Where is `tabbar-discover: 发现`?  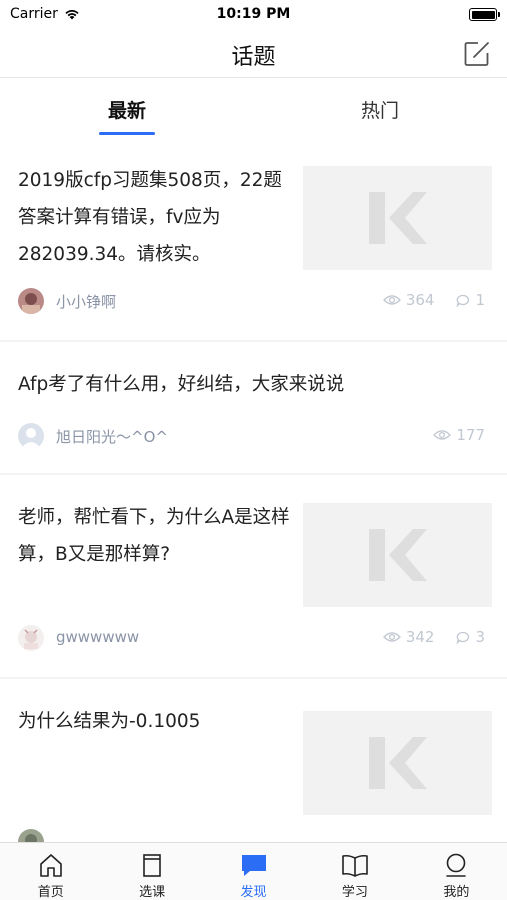 tabbar-discover: 发现 is located at coordinates (253, 871).